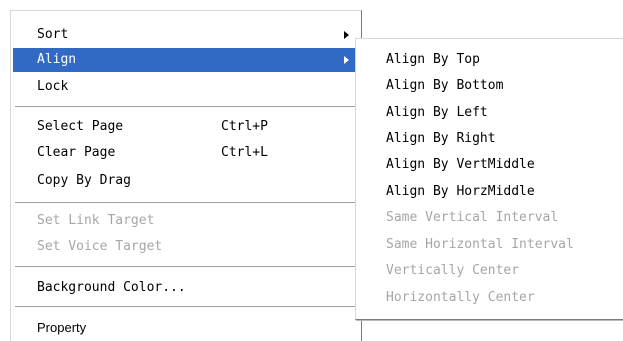 Image resolution: width=623 pixels, height=341 pixels. I want to click on submenu-item-same-horizontal-interval: Same Horizontal Interval, so click(490, 245).